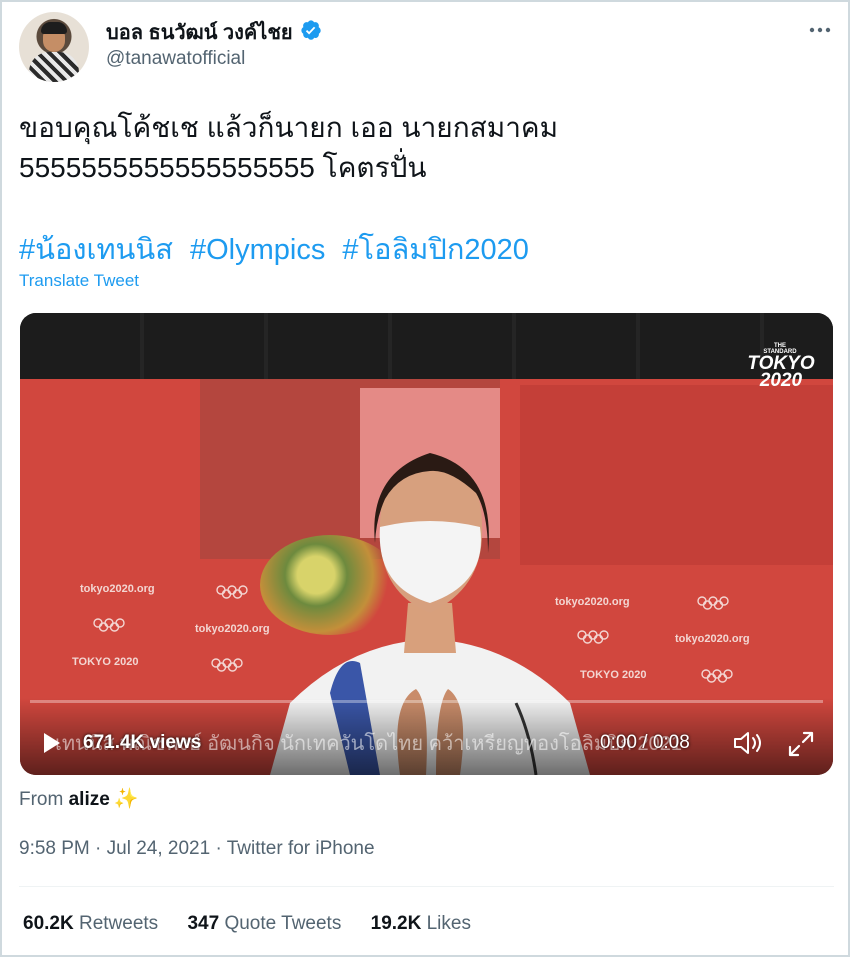 Image resolution: width=850 pixels, height=957 pixels. What do you see at coordinates (426, 348) in the screenshot?
I see `video-background-wall` at bounding box center [426, 348].